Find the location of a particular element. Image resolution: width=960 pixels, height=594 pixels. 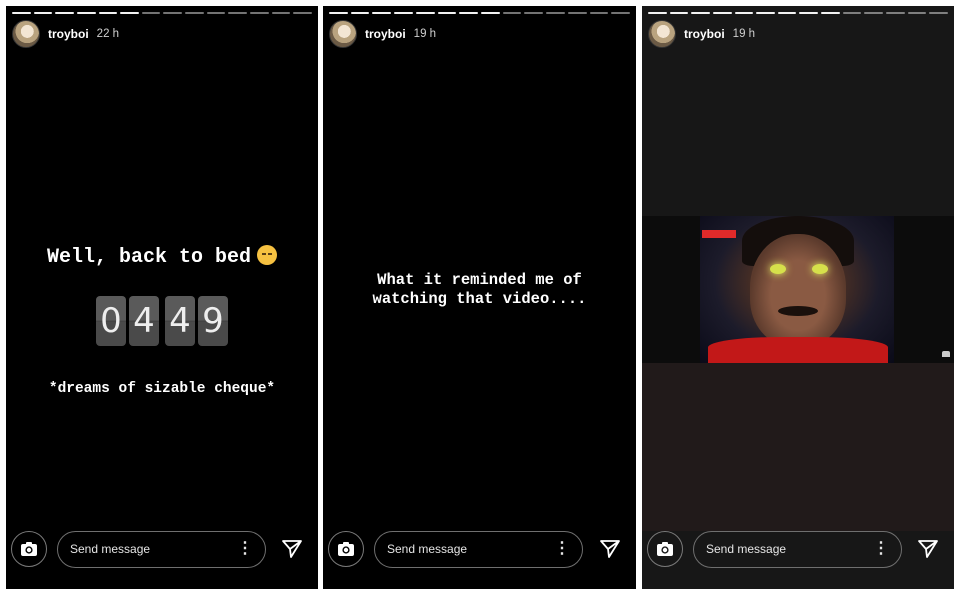

story-title-text: Well, back to bed is located at coordinates (149, 257).